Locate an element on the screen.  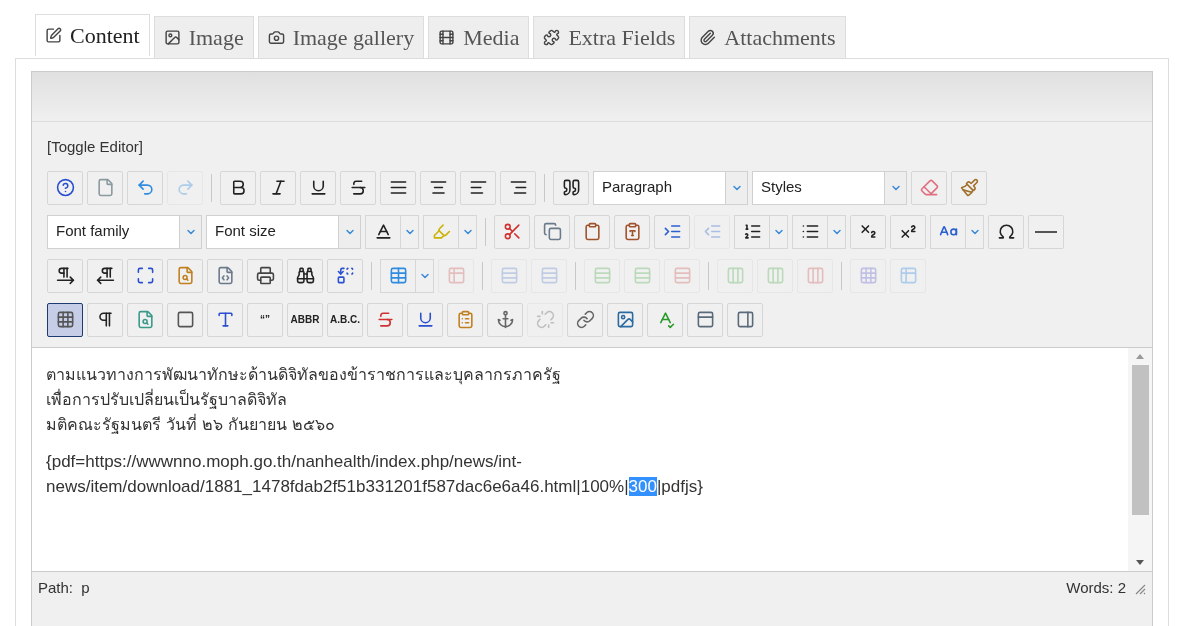
pilcrow-left-icon is located at coordinates (105, 275).